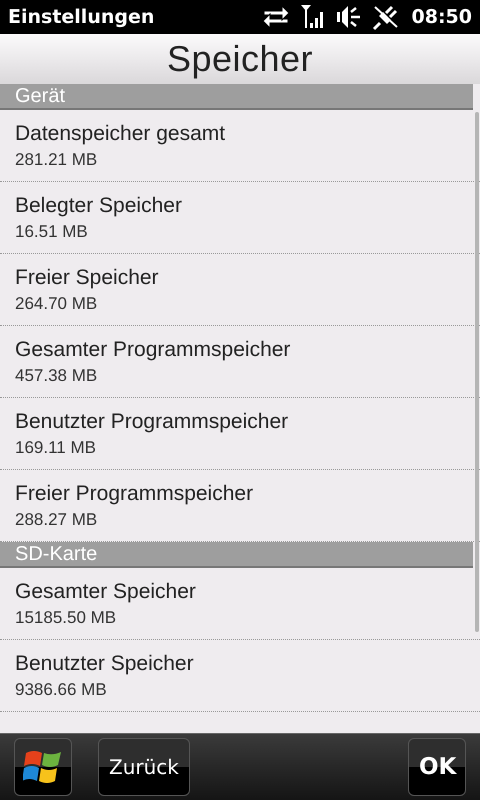 The image size is (480, 800). What do you see at coordinates (56, 304) in the screenshot?
I see `item-value: 264.70 MB` at bounding box center [56, 304].